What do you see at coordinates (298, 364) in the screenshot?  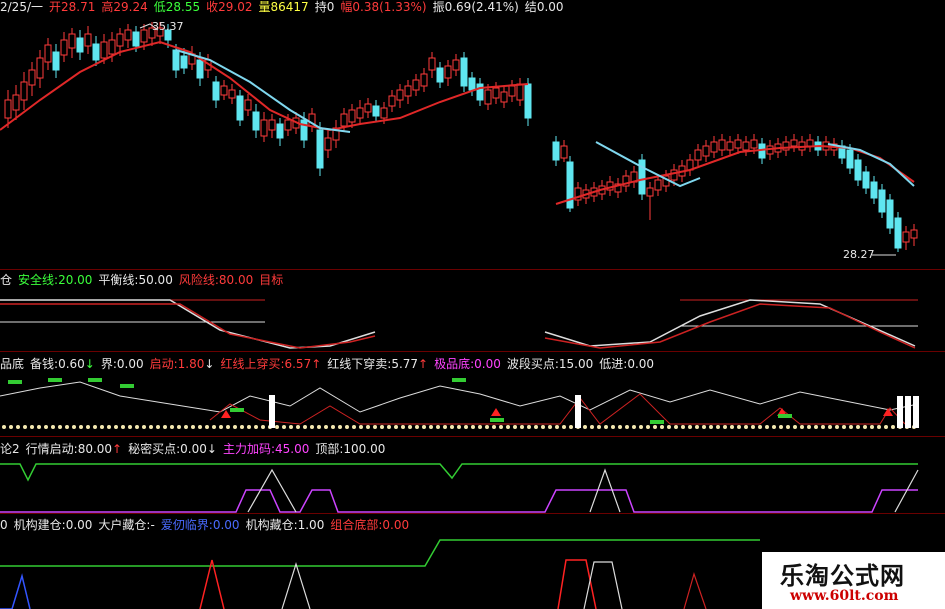 I see `red-up-value: 6.57` at bounding box center [298, 364].